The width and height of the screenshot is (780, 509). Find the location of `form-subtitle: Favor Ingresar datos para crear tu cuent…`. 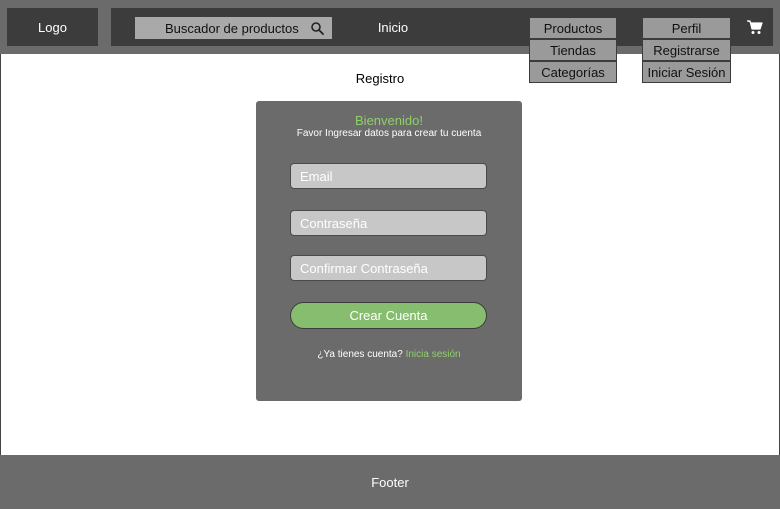

form-subtitle: Favor Ingresar datos para crear tu cuent… is located at coordinates (389, 133).